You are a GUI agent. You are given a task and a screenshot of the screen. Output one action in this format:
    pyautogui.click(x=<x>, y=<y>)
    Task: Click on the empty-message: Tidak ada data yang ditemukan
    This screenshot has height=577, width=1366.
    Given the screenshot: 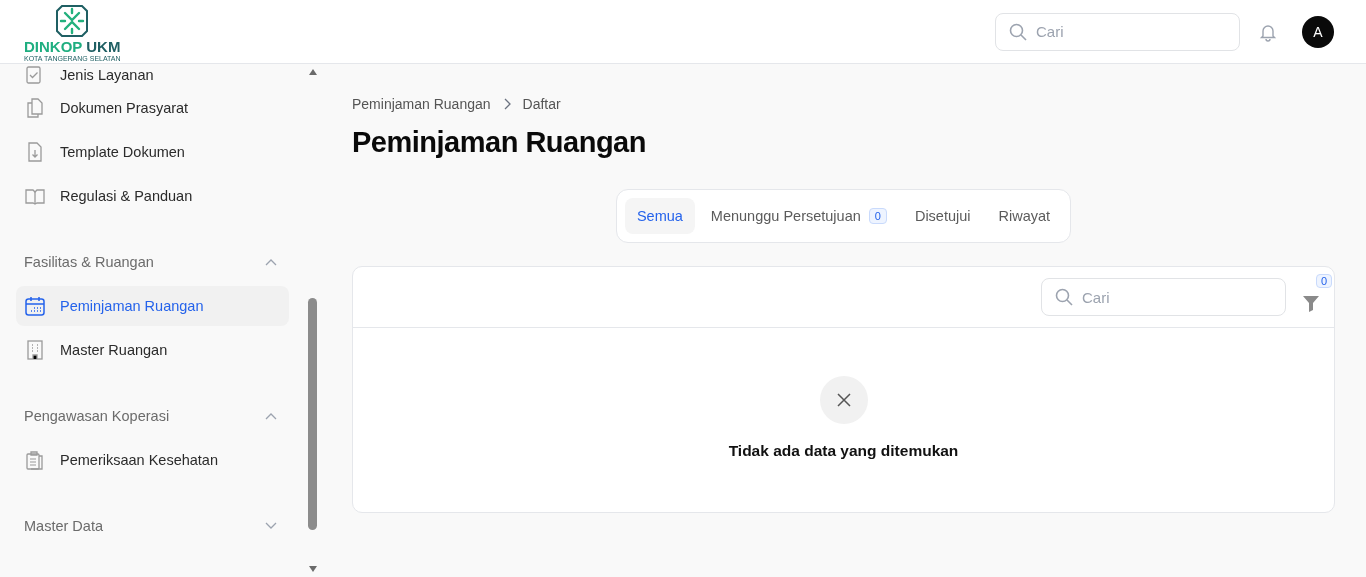 What is the action you would take?
    pyautogui.click(x=843, y=451)
    